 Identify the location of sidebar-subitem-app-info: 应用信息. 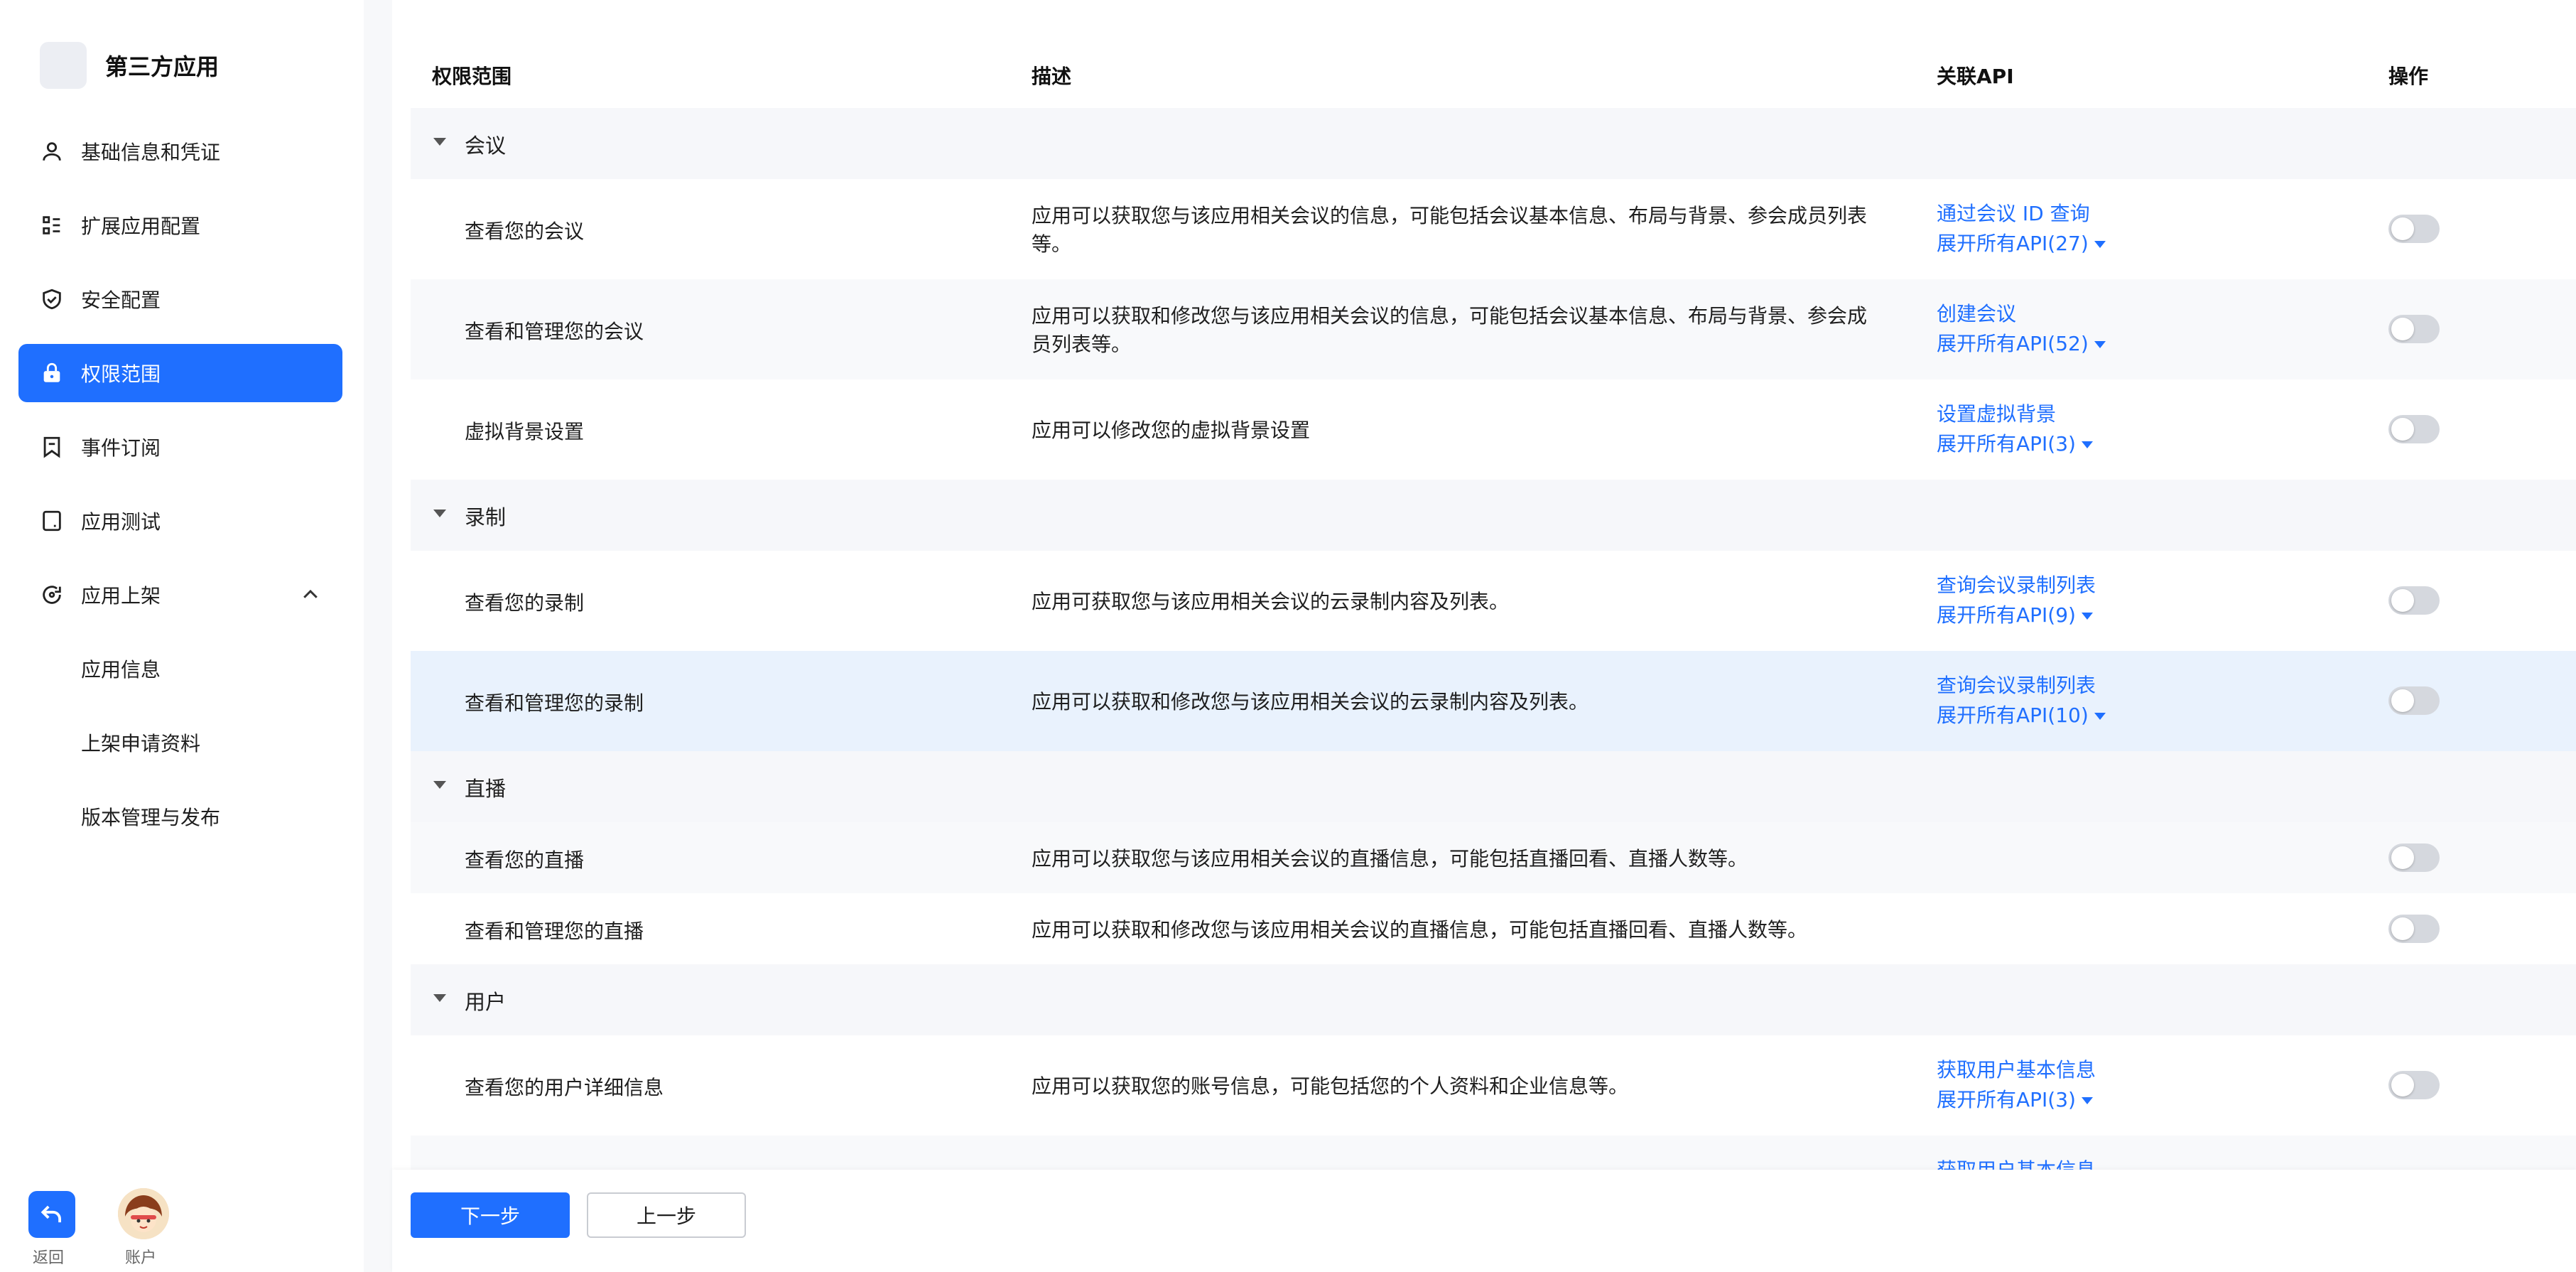
(180, 669).